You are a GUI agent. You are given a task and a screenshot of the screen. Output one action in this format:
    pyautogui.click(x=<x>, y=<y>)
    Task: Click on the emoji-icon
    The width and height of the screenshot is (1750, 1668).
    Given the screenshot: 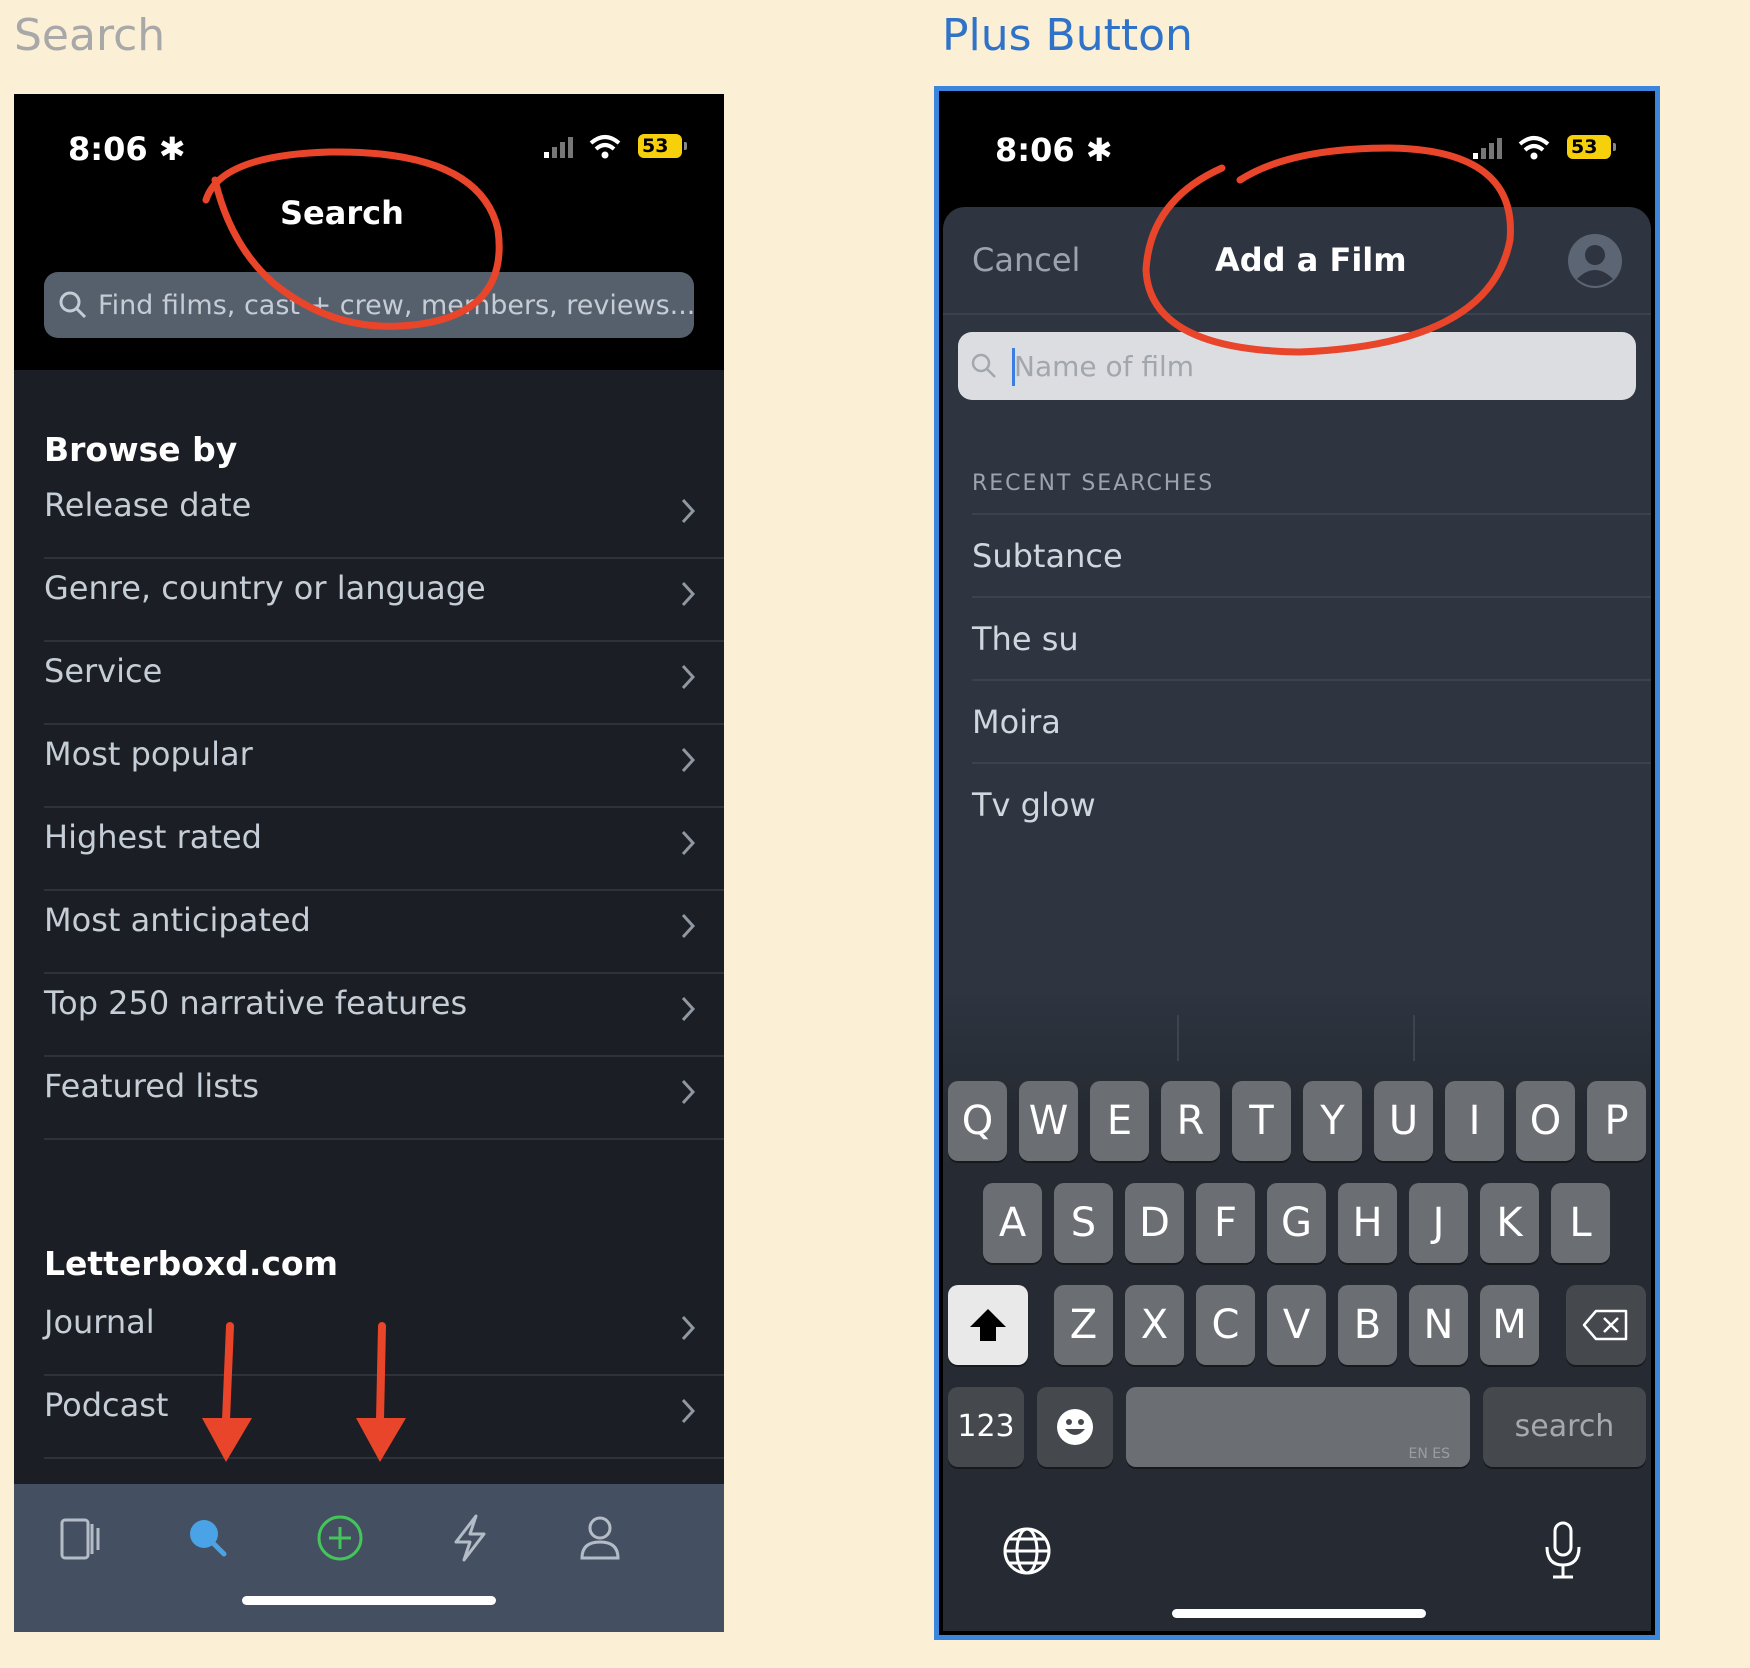 What is the action you would take?
    pyautogui.click(x=1075, y=1427)
    